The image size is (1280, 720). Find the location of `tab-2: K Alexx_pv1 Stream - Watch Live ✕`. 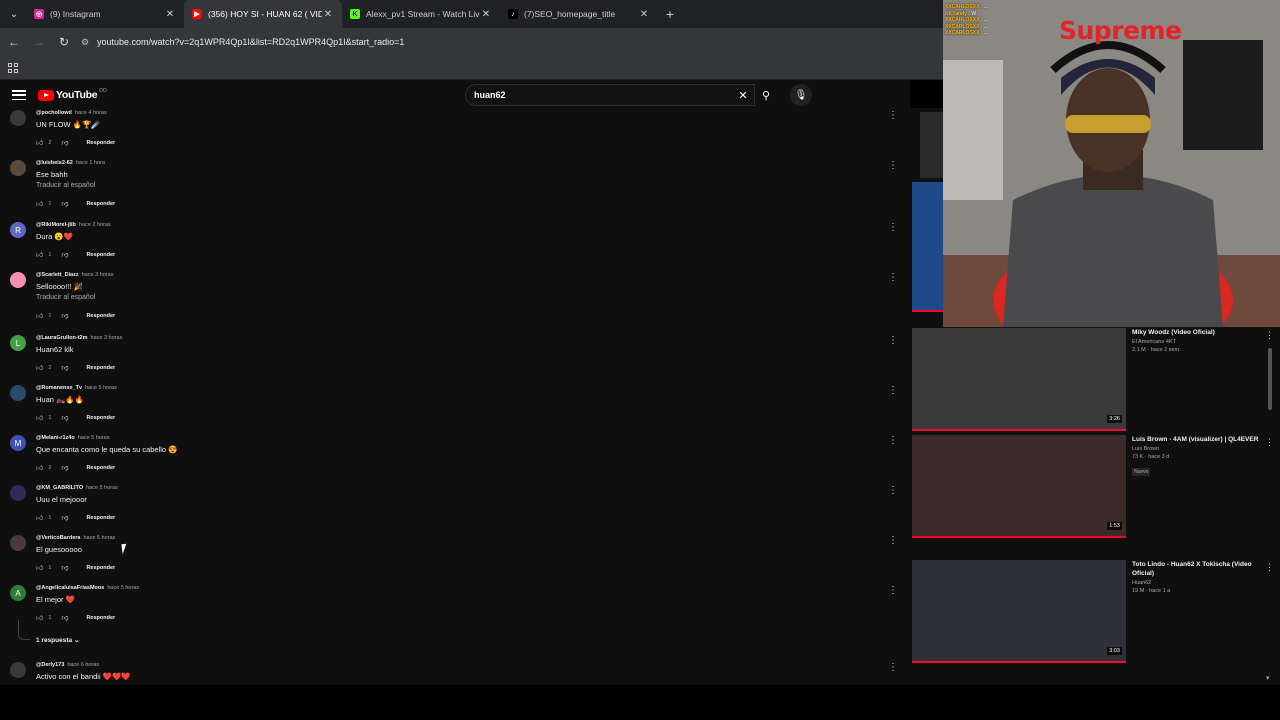

tab-2: K Alexx_pv1 Stream - Watch Live ✕ is located at coordinates (421, 14).